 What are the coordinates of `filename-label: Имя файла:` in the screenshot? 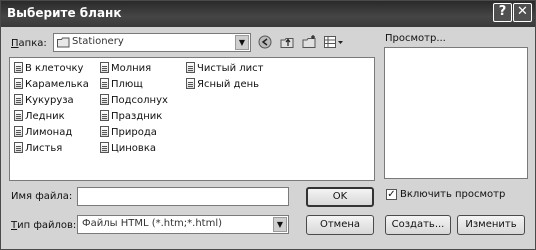 It's located at (42, 196).